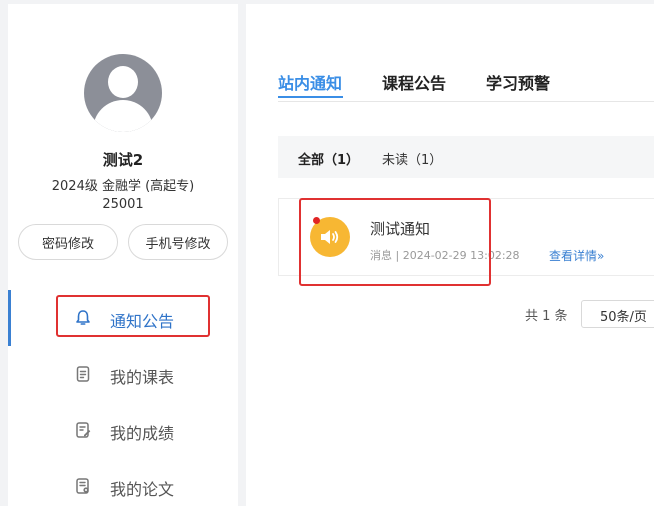 The image size is (654, 506). What do you see at coordinates (123, 160) in the screenshot?
I see `user-name: 测试2` at bounding box center [123, 160].